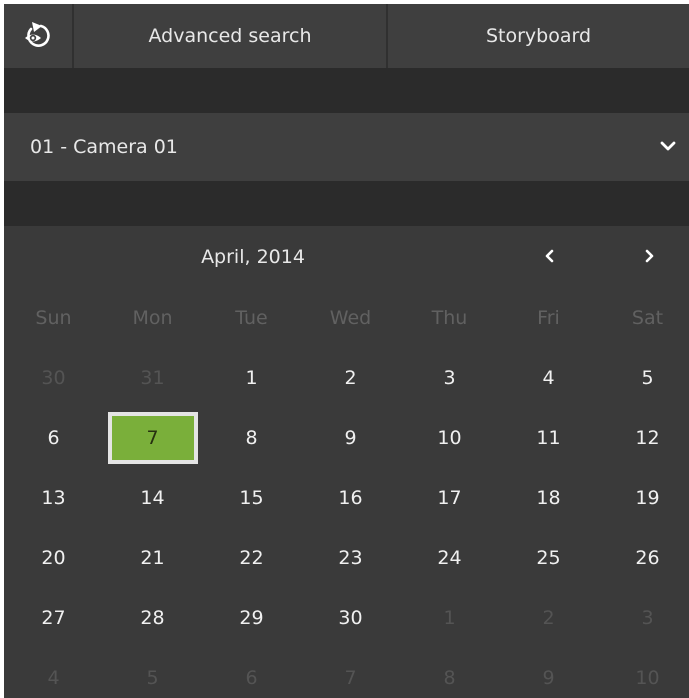  What do you see at coordinates (350, 558) in the screenshot?
I see `day-cell: 23` at bounding box center [350, 558].